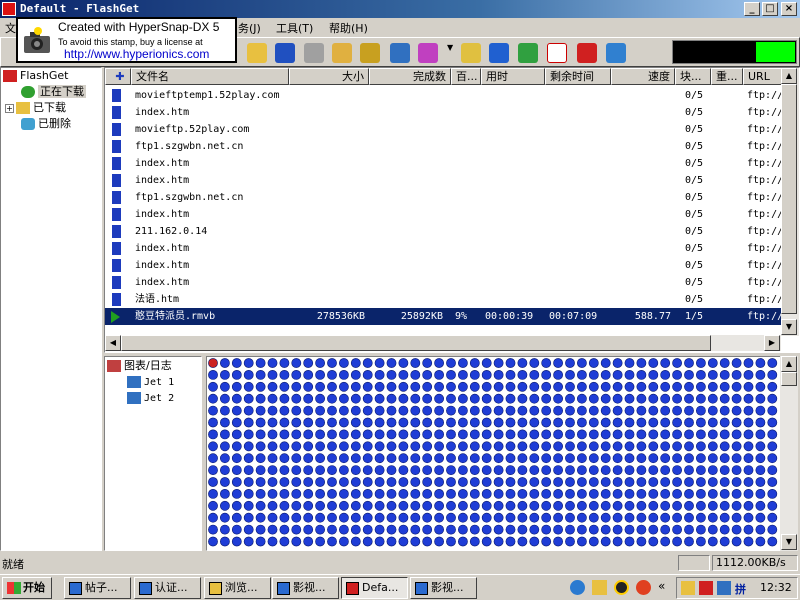  I want to click on hscroll-thumb, so click(416, 343).